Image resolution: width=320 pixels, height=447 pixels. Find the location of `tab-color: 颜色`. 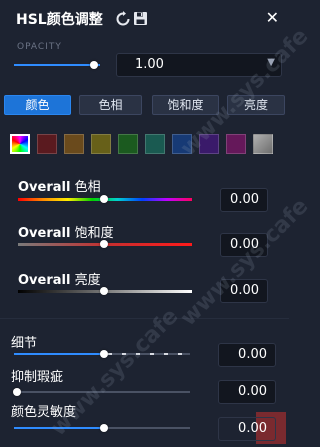

tab-color: 颜色 is located at coordinates (37, 105).